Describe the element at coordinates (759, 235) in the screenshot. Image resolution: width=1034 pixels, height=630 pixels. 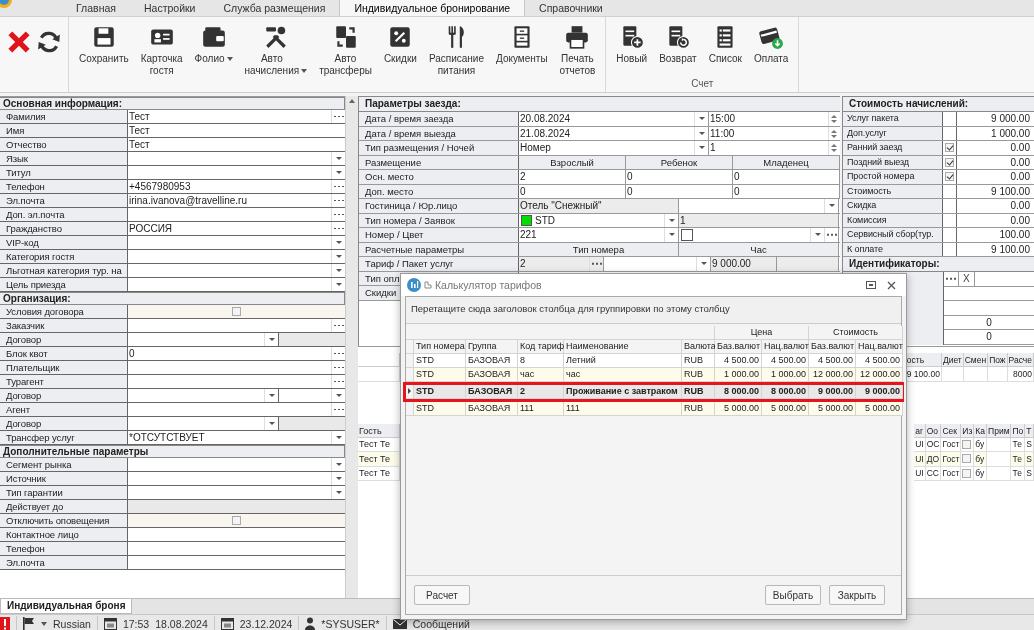
I see `color-picker` at that location.